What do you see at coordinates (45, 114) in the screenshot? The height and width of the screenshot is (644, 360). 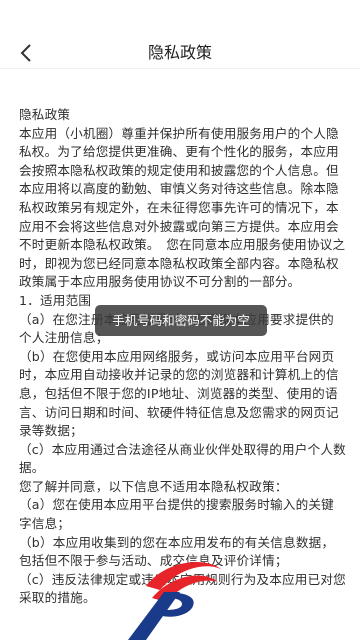 I see `policy-heading: 隐私政策` at bounding box center [45, 114].